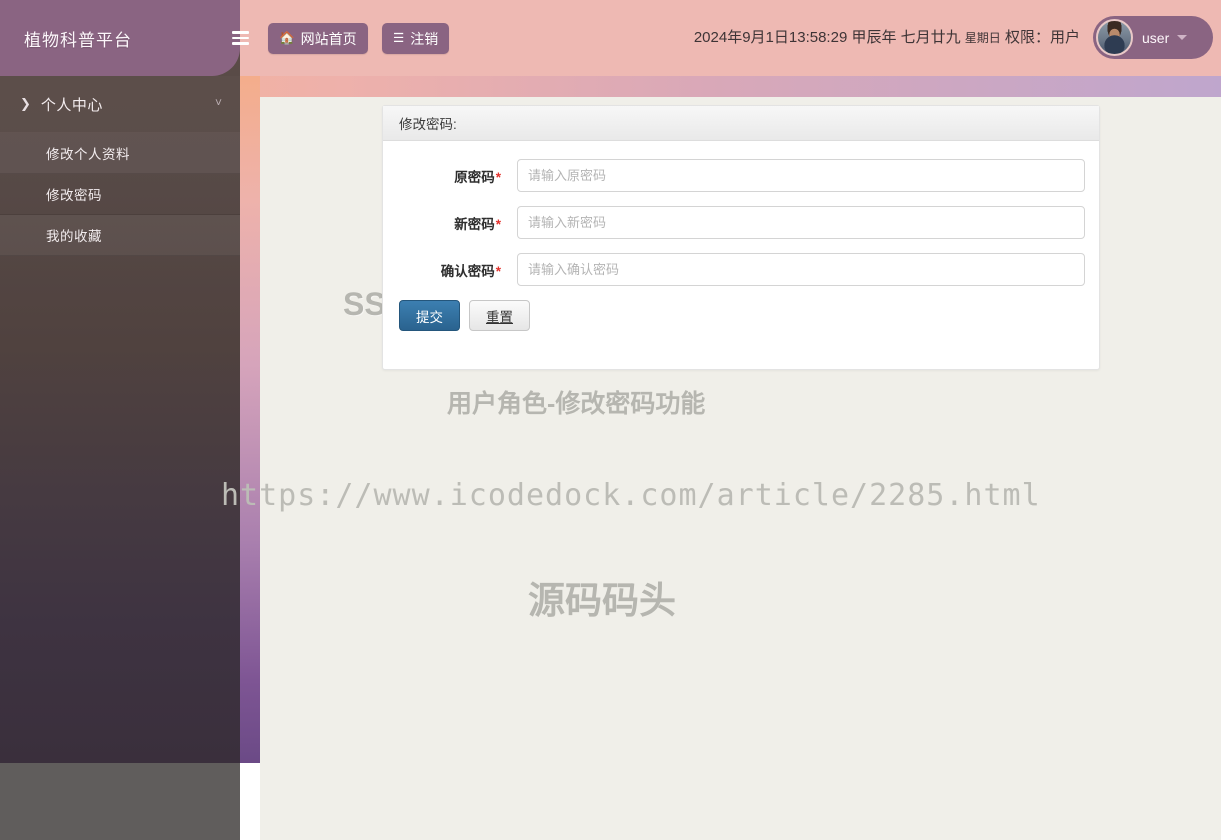 This screenshot has width=1221, height=840. What do you see at coordinates (1182, 37) in the screenshot?
I see `caret-down-icon` at bounding box center [1182, 37].